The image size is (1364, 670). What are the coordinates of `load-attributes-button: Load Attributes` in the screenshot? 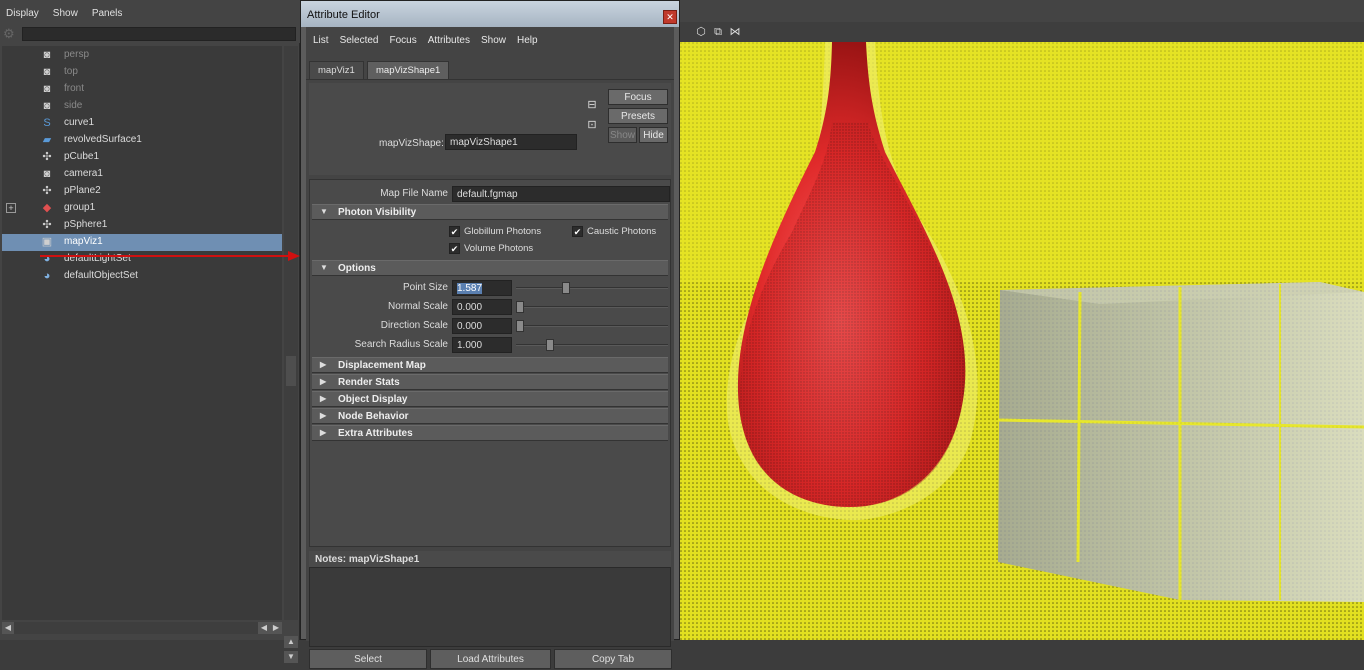 It's located at (490, 659).